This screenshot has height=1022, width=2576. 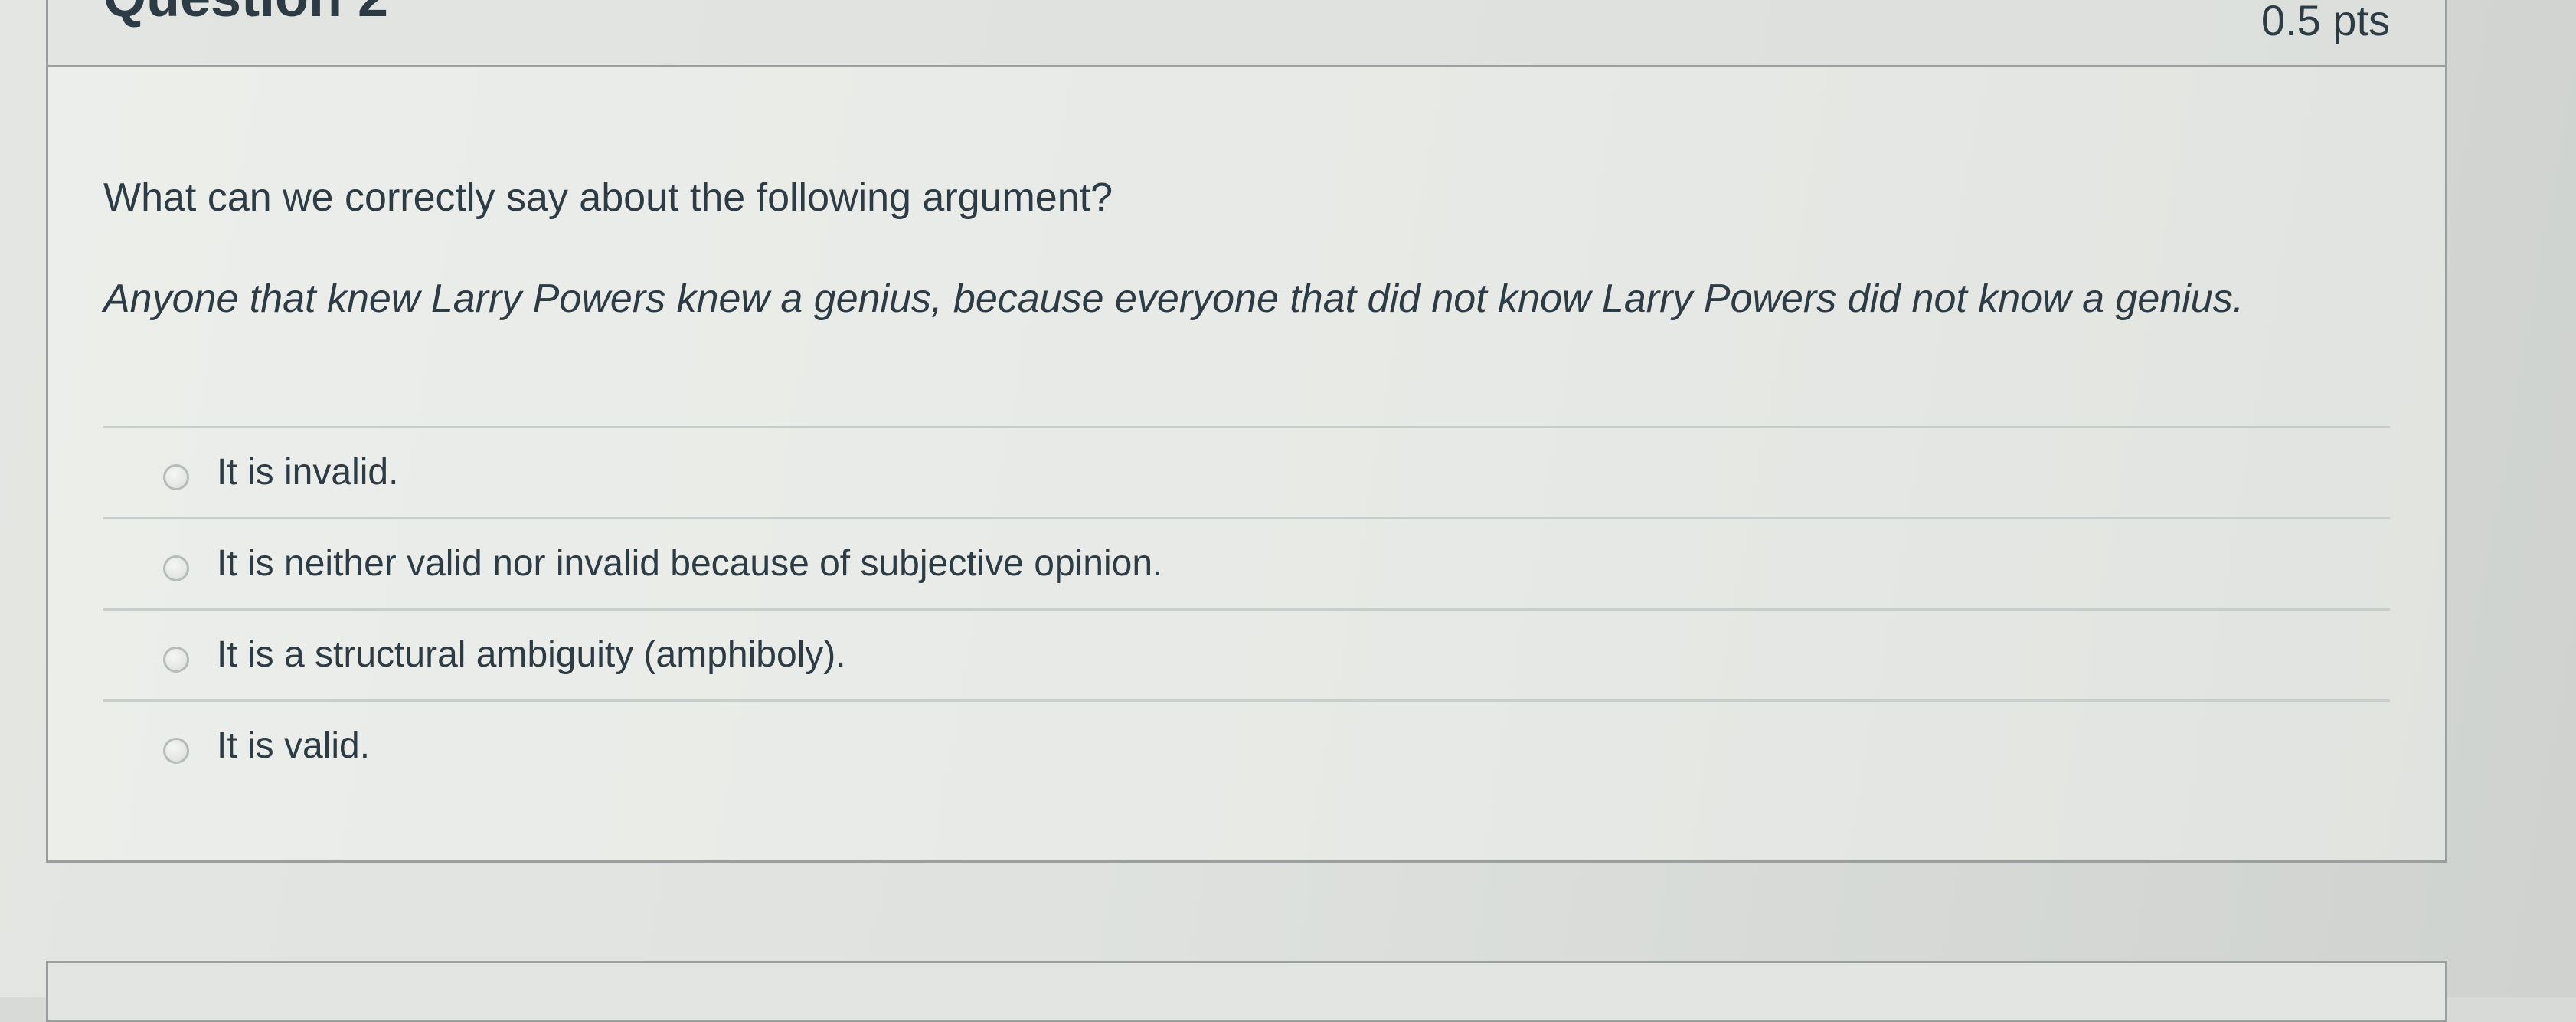 I want to click on answer-option: It is valid., so click(x=1246, y=747).